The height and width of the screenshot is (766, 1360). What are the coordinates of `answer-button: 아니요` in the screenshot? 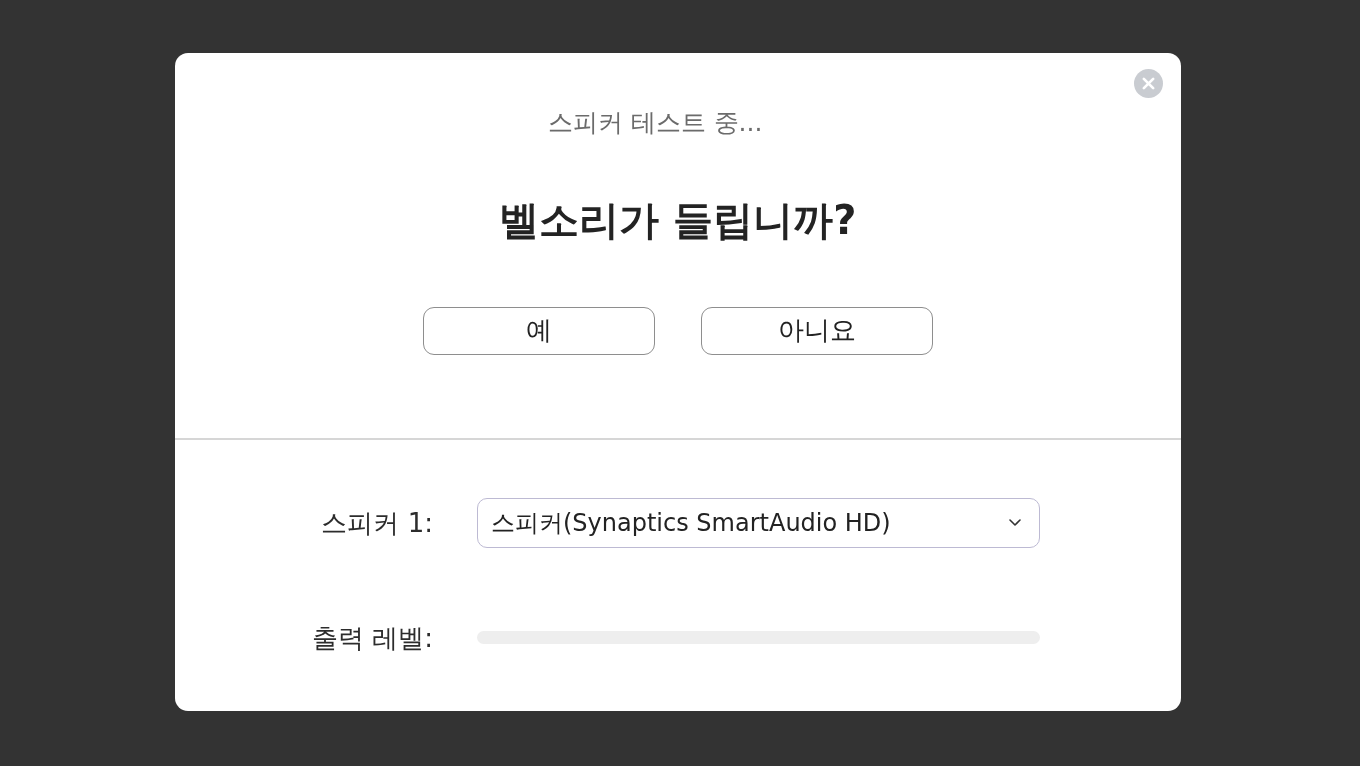 It's located at (817, 330).